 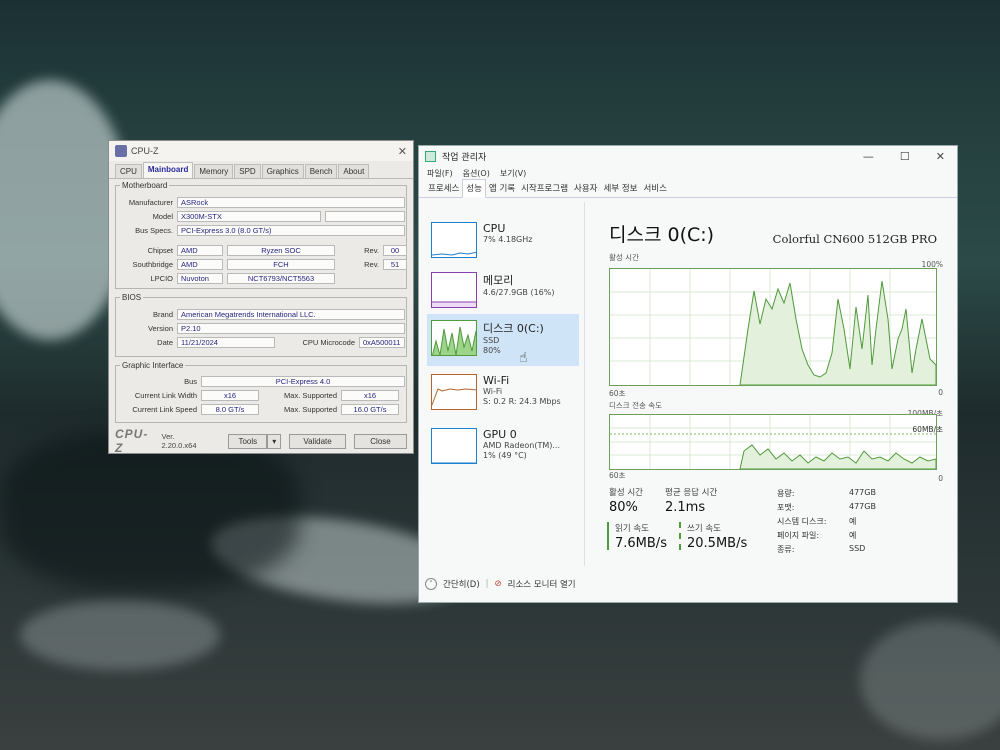 I want to click on max-width-label: Max. Supported, so click(x=310, y=395).